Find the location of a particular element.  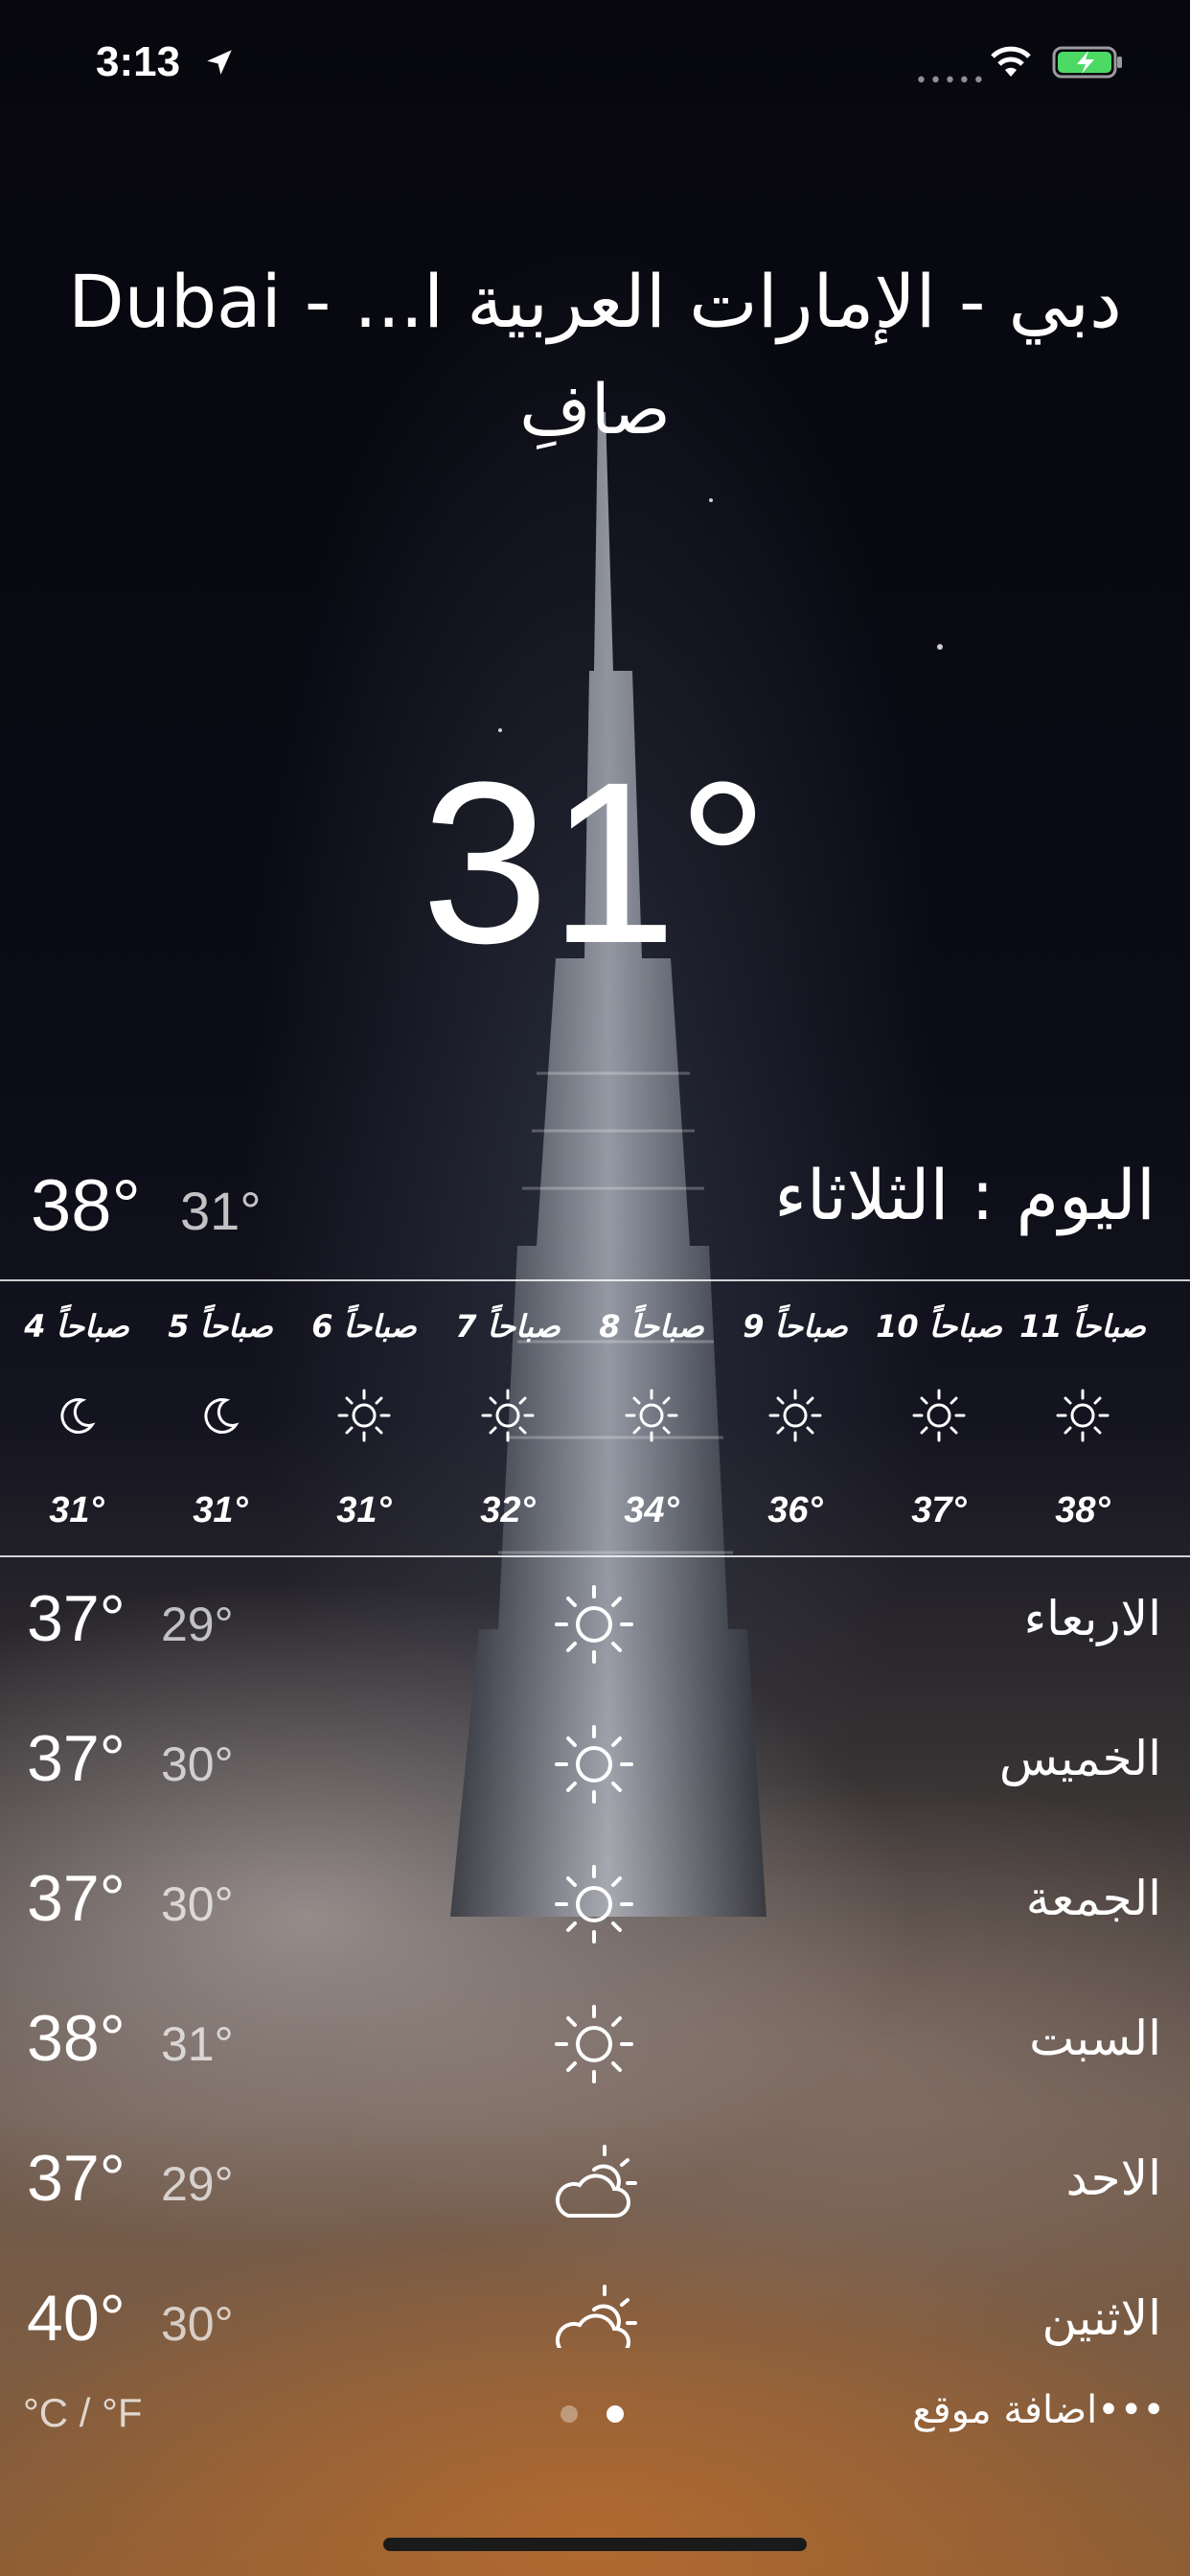

hour-item: صباحاً 6 31° is located at coordinates (364, 1418).